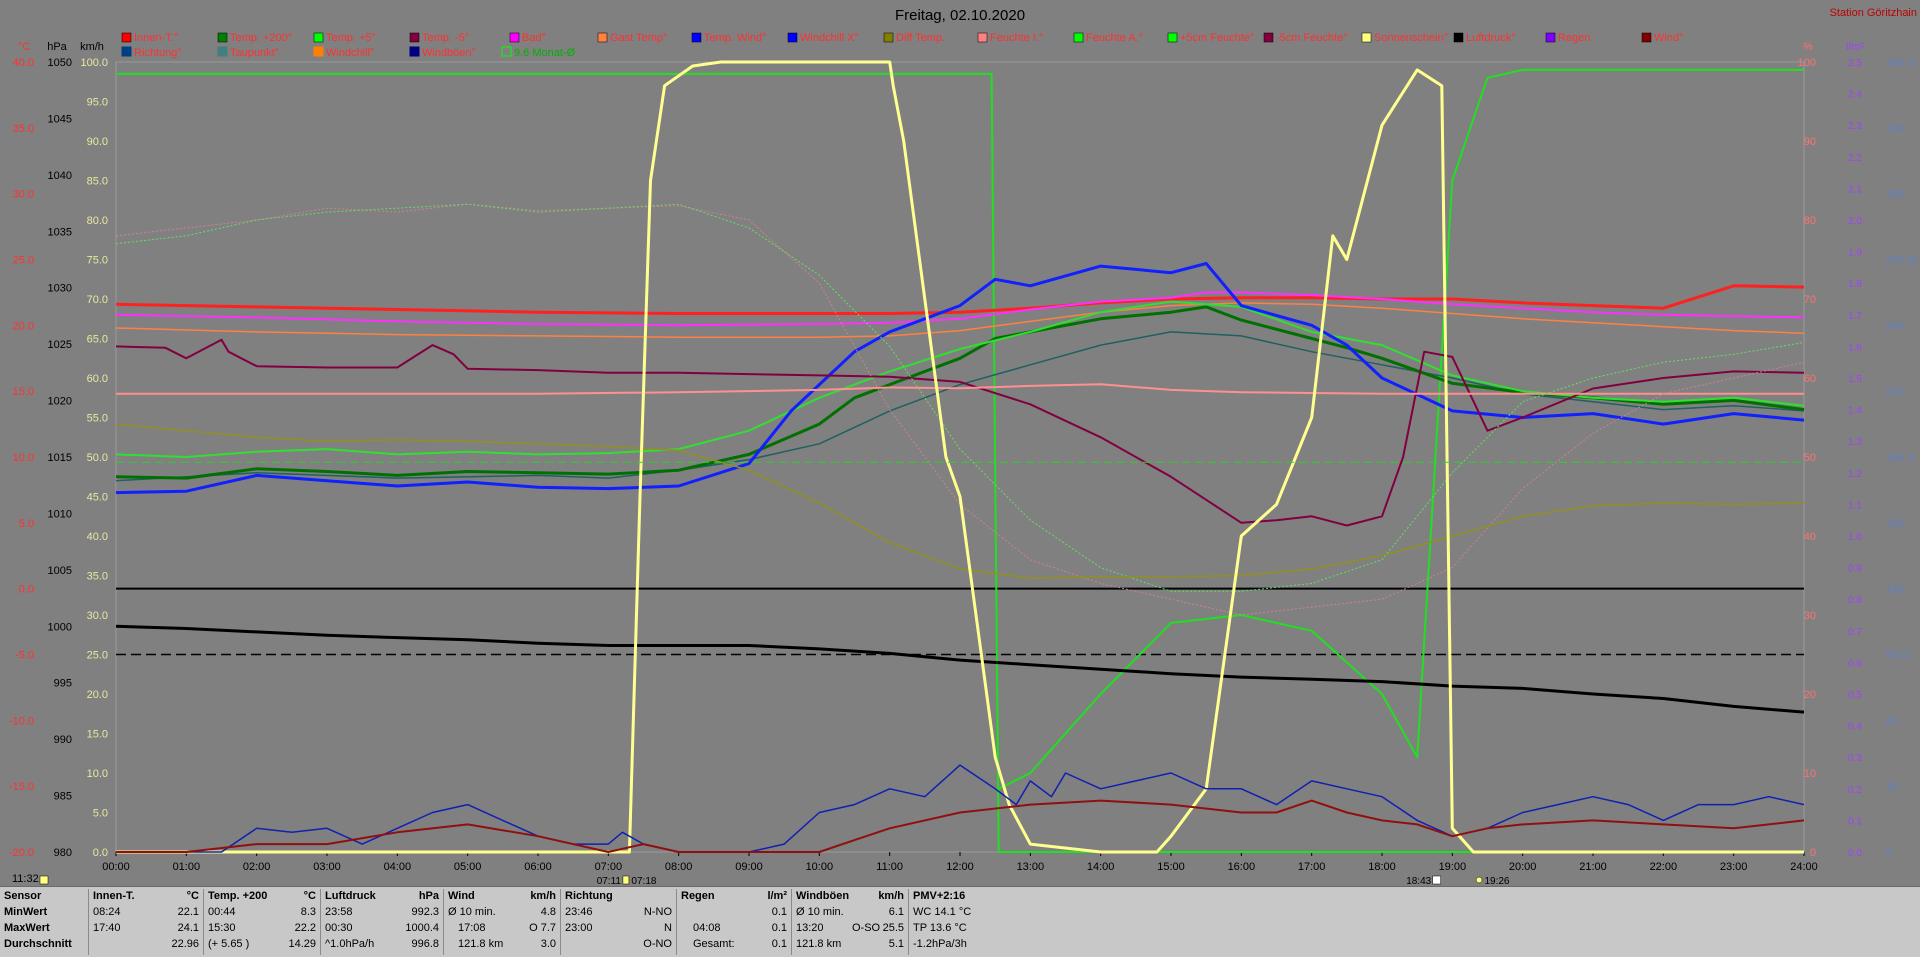  I want to click on tick-hpa: 1015, so click(60, 458).